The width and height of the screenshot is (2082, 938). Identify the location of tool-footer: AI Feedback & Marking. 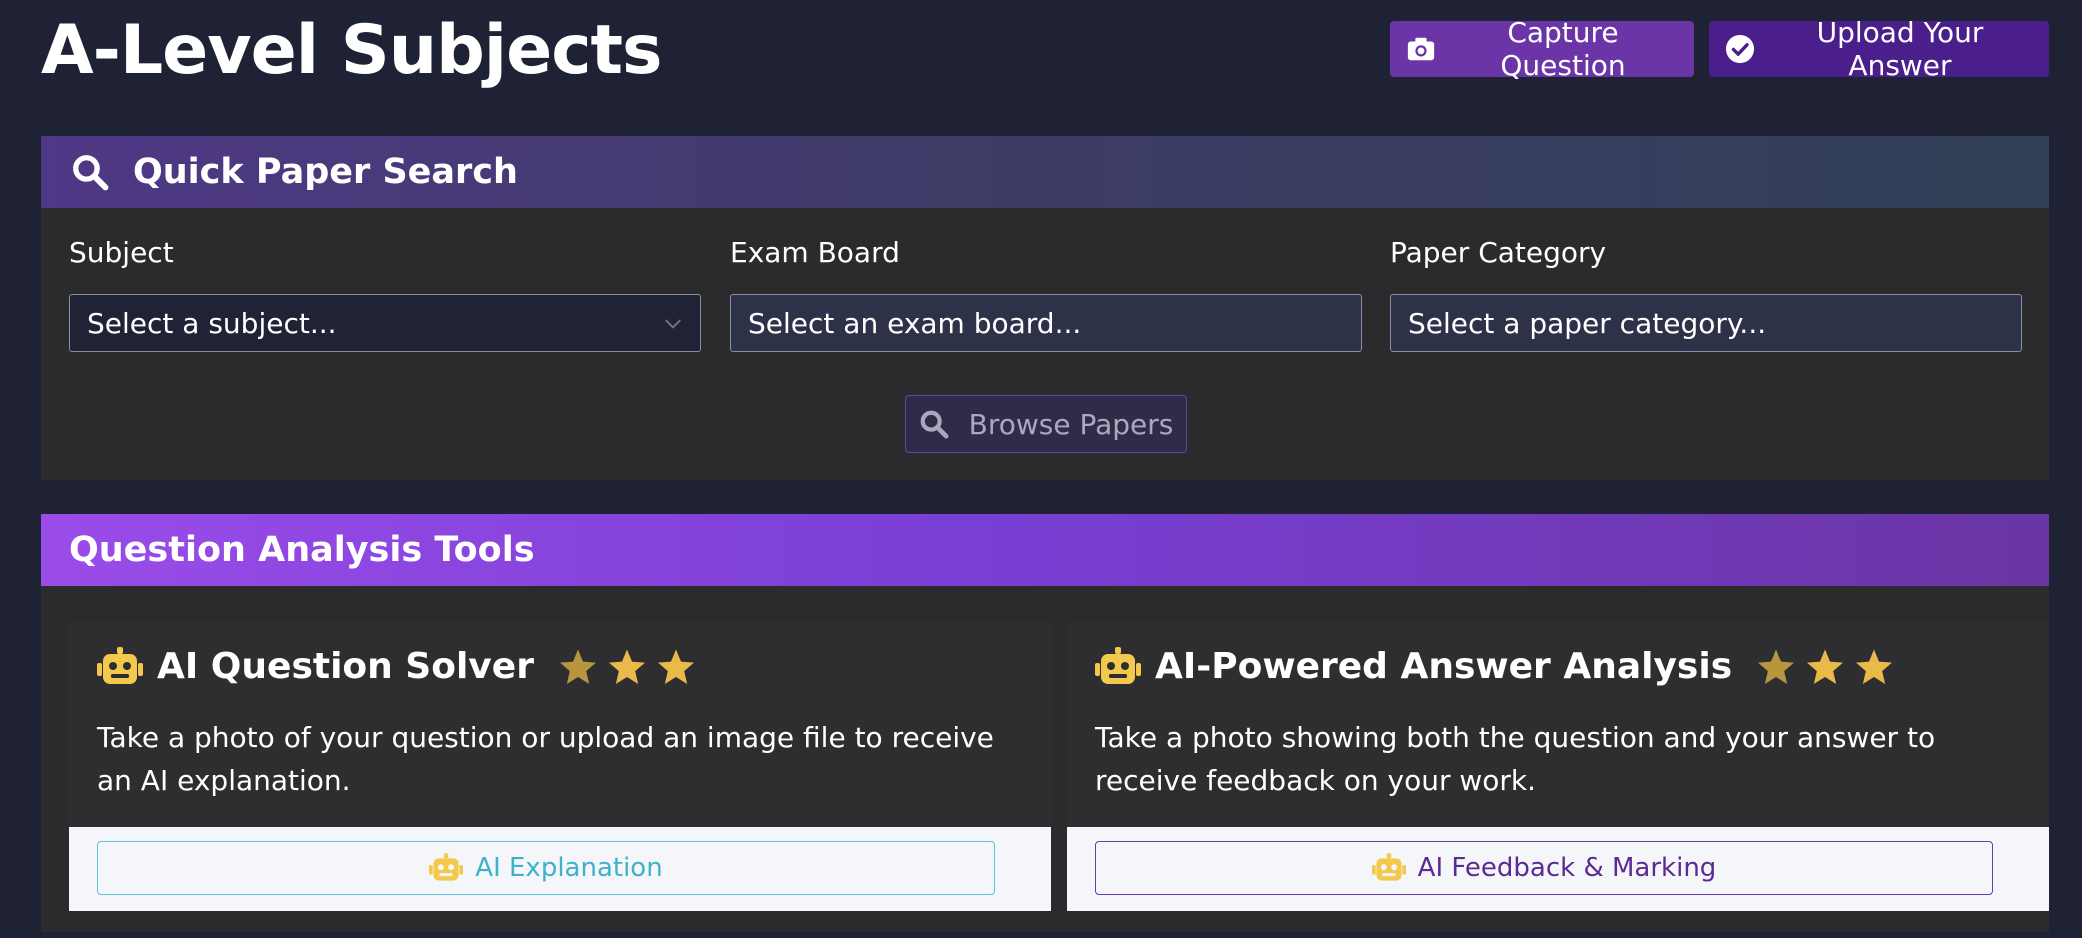
(1558, 869).